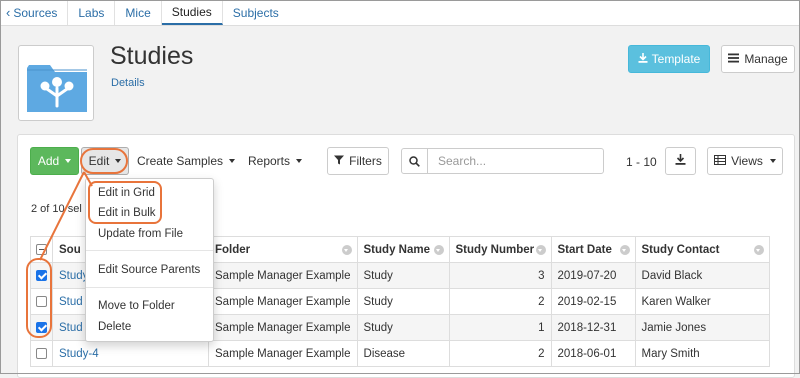  I want to click on views-label: Views, so click(747, 161).